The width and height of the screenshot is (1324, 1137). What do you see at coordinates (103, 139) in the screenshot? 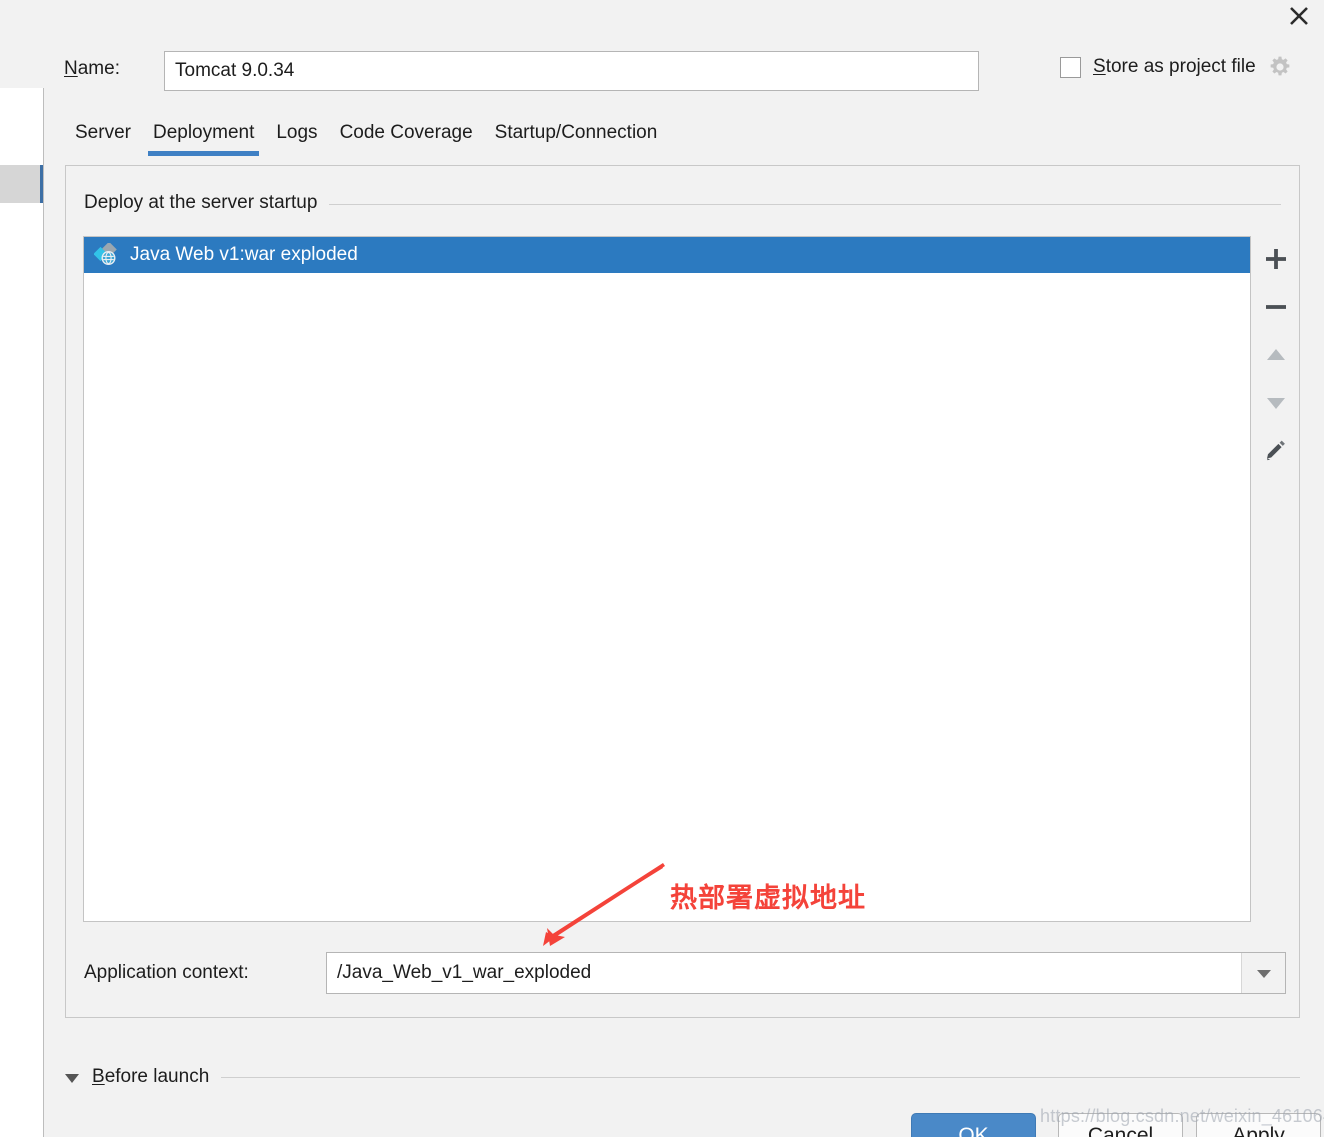
I see `tab-server: Server` at bounding box center [103, 139].